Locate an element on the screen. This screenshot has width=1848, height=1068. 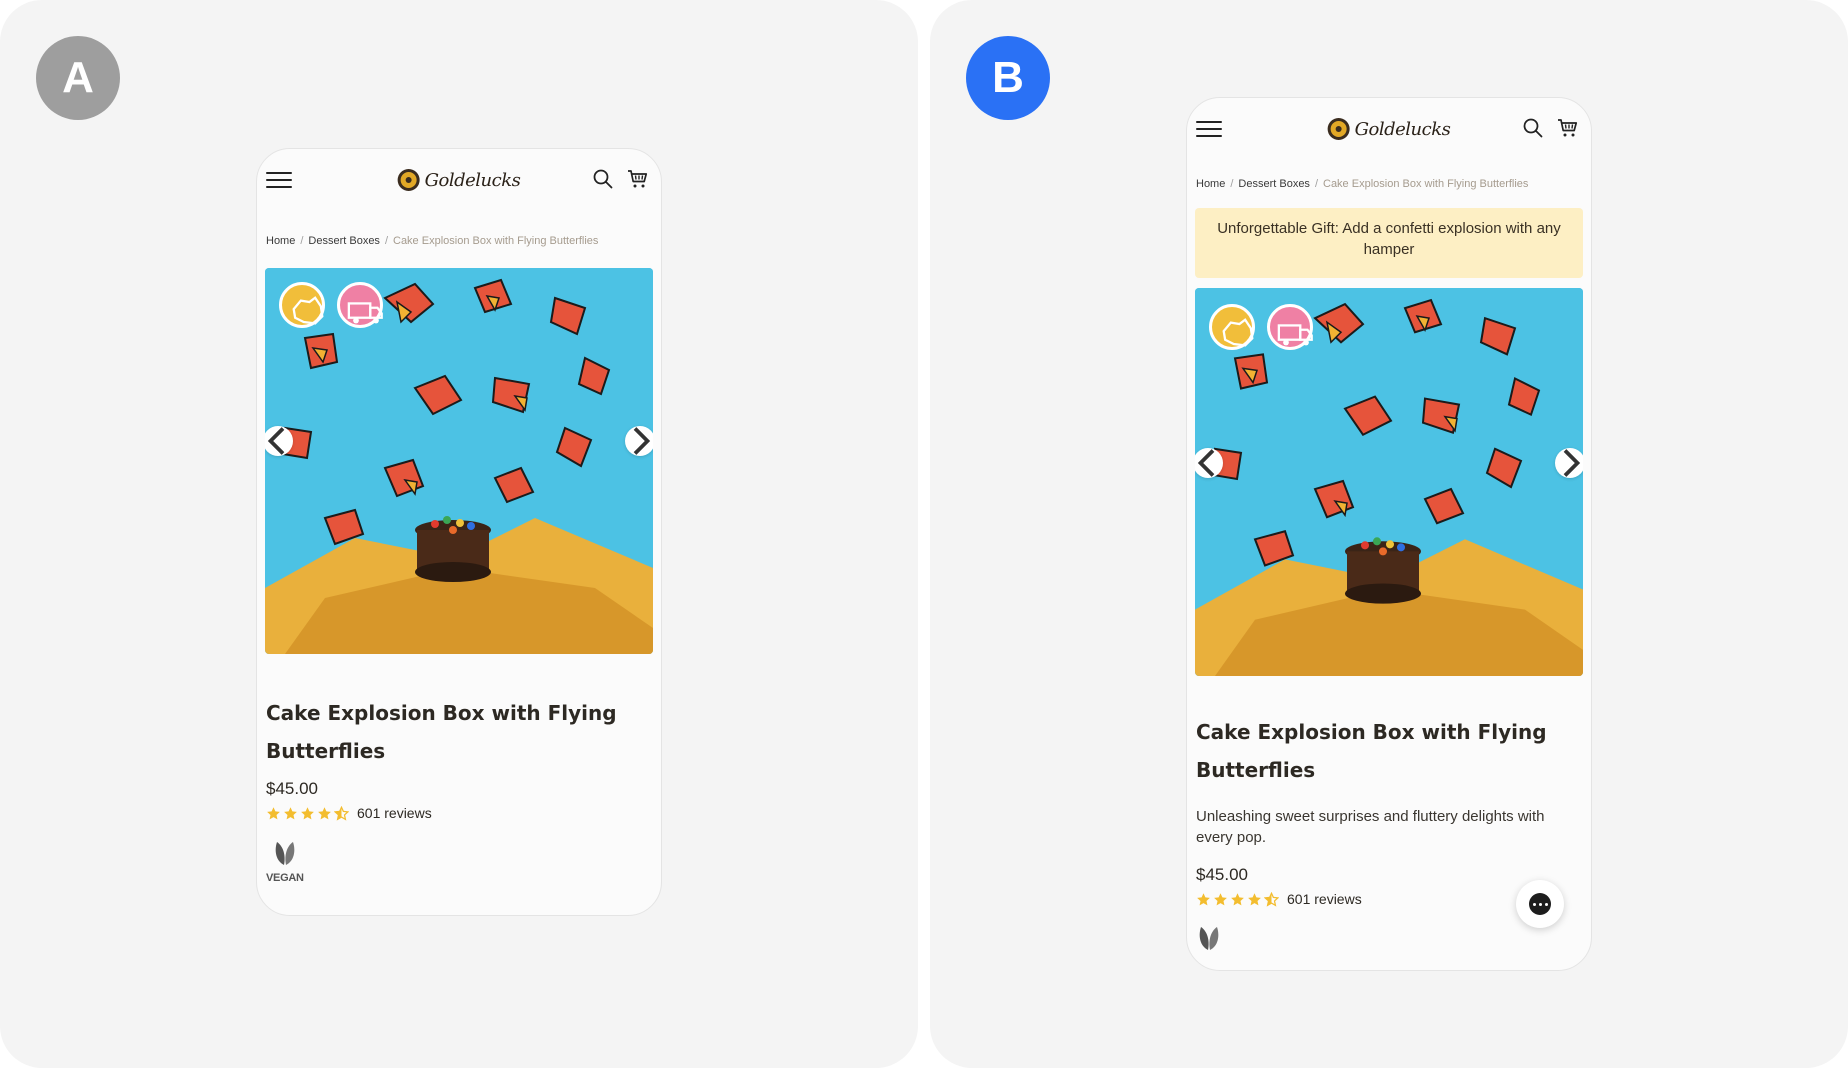
chat-icon is located at coordinates (1540, 904).